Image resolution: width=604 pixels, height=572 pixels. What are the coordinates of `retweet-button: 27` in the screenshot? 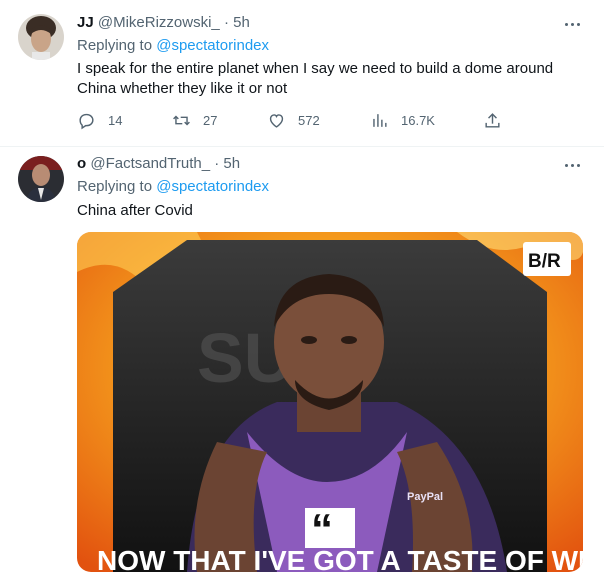 It's located at (194, 120).